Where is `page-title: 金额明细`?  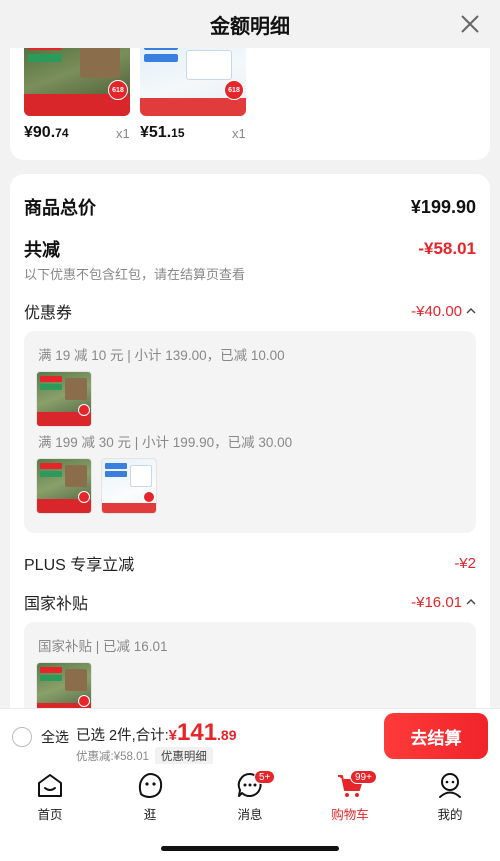
page-title: 金额明细 is located at coordinates (250, 26).